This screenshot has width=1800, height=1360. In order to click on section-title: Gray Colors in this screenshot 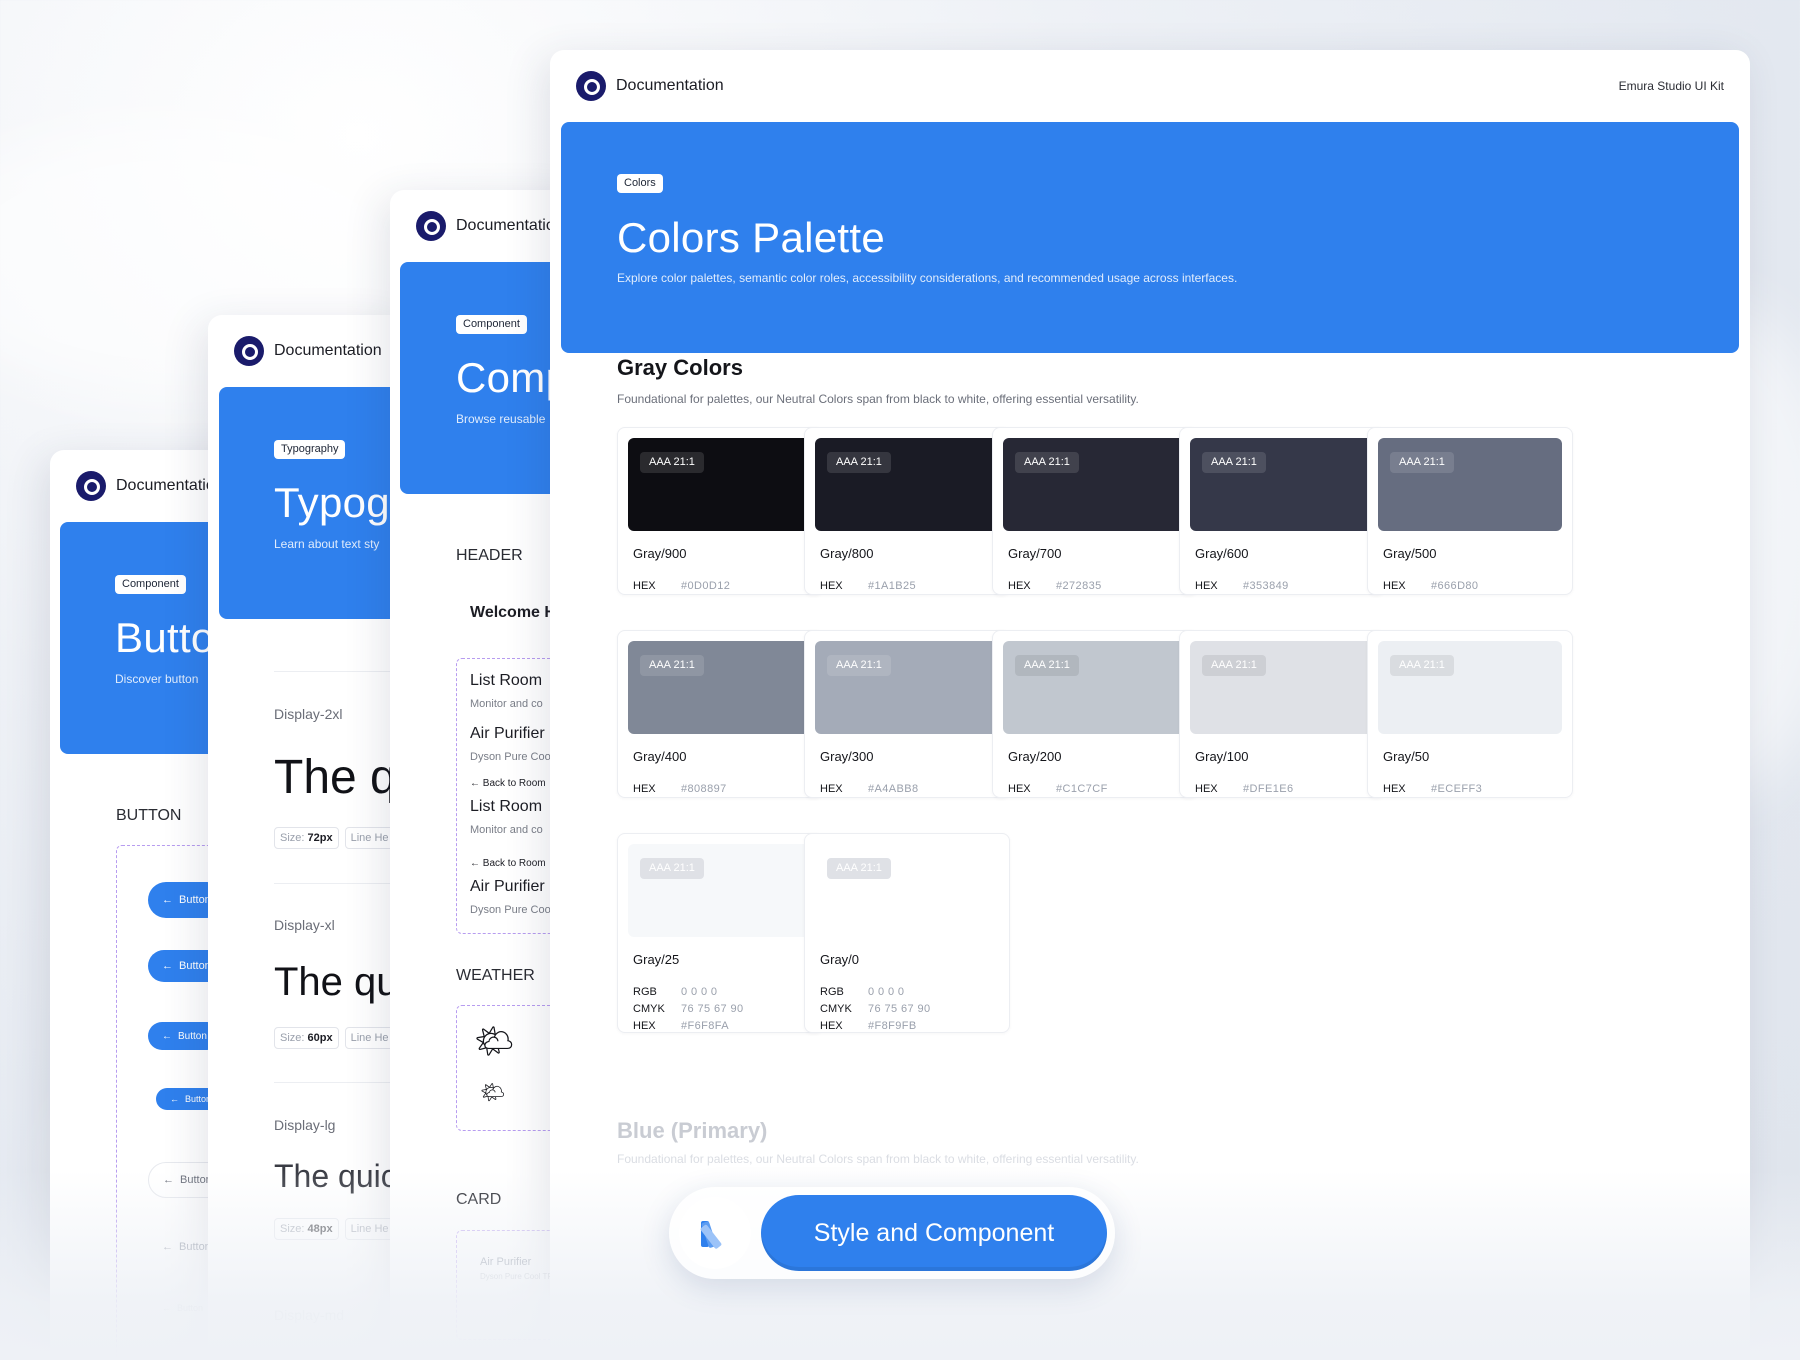, I will do `click(680, 367)`.